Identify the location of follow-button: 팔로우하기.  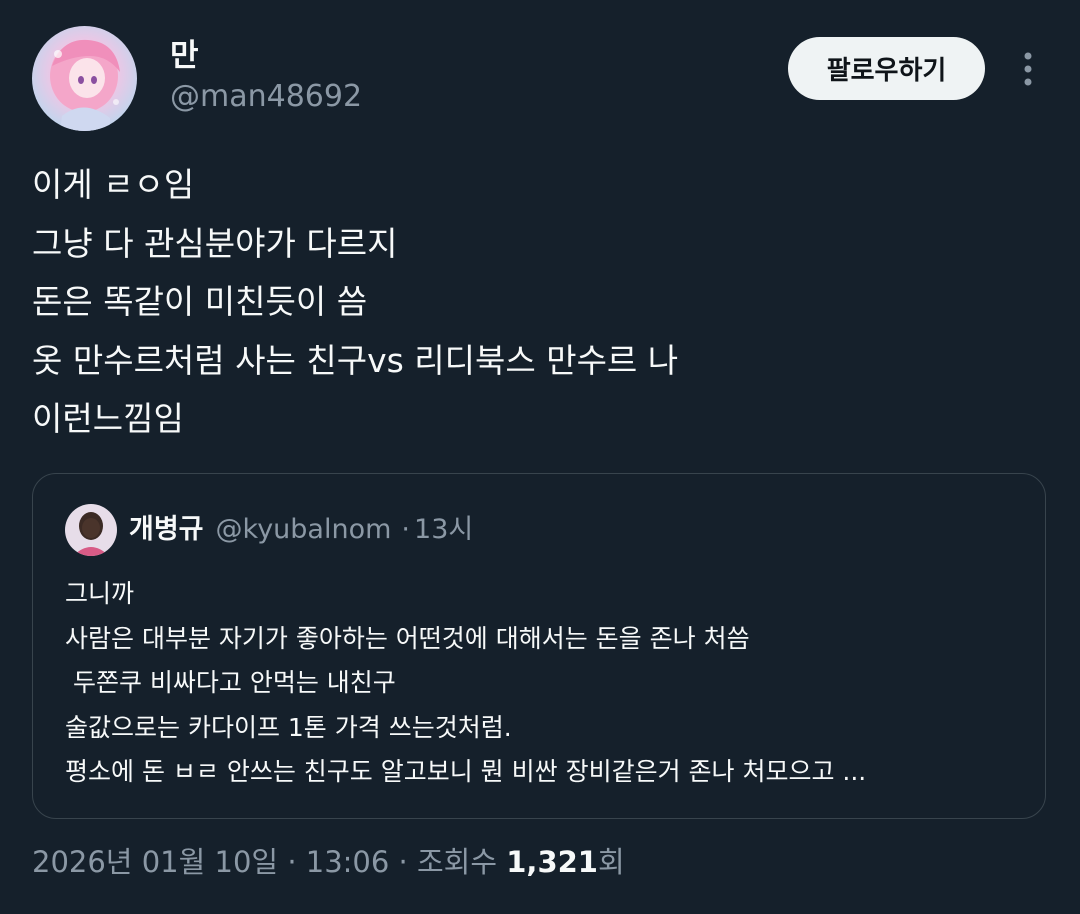
(886, 68).